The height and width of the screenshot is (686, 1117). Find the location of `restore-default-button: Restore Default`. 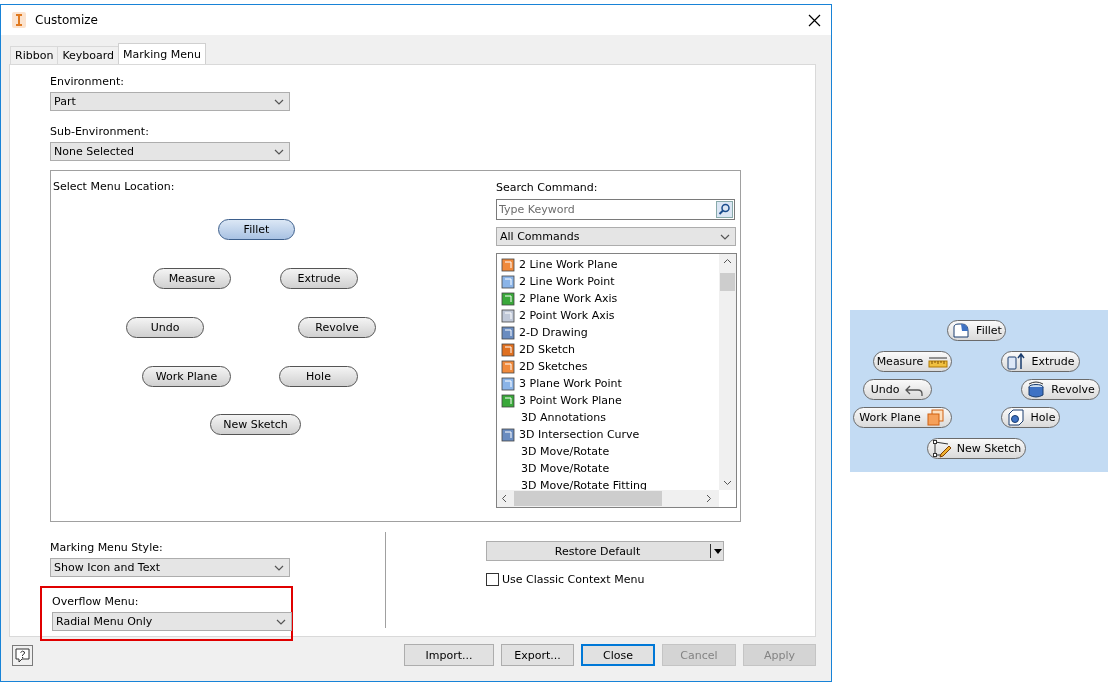

restore-default-button: Restore Default is located at coordinates (605, 551).